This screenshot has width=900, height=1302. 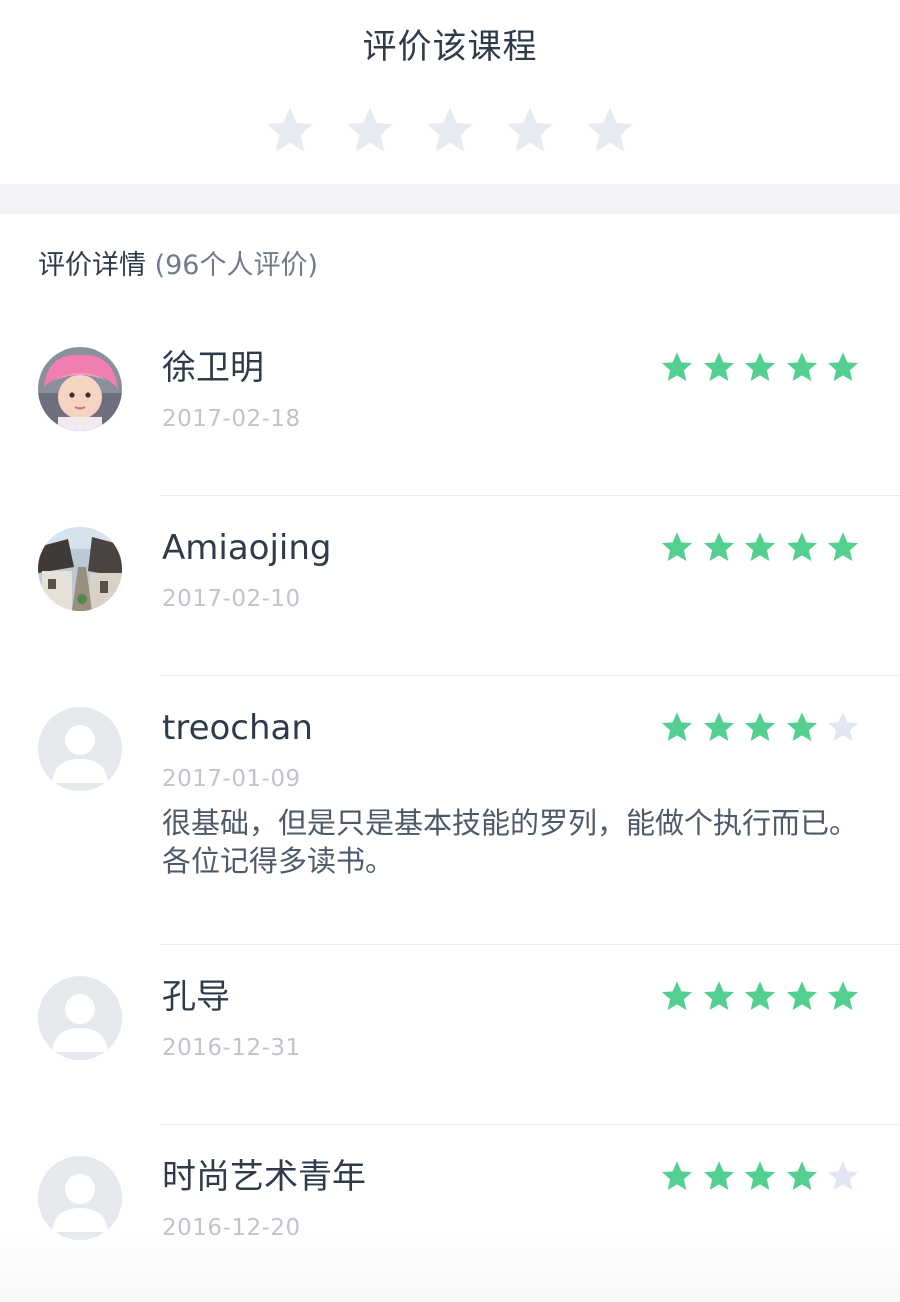 What do you see at coordinates (450, 1213) in the screenshot?
I see `review-item: 时尚艺术青年 2016-12-20` at bounding box center [450, 1213].